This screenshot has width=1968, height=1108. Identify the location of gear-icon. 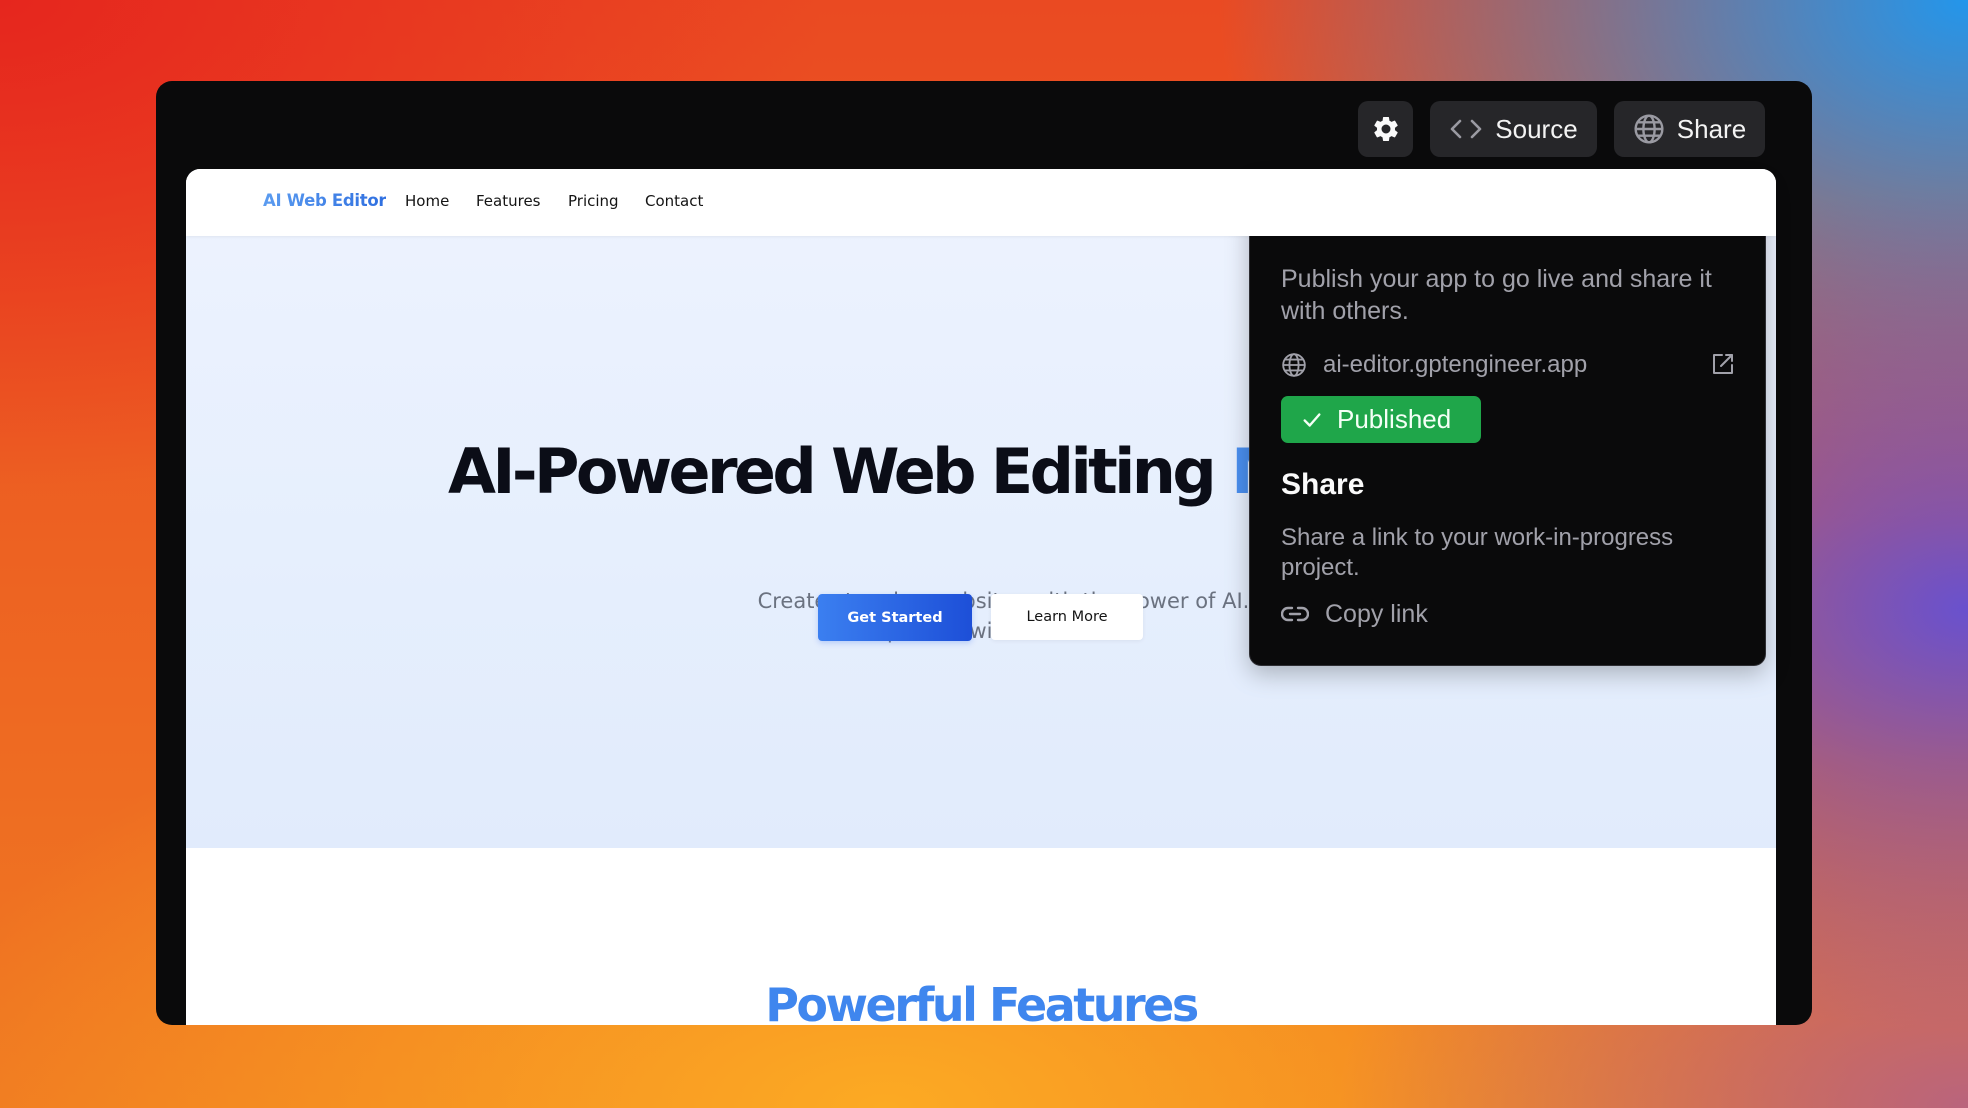
(1385, 128).